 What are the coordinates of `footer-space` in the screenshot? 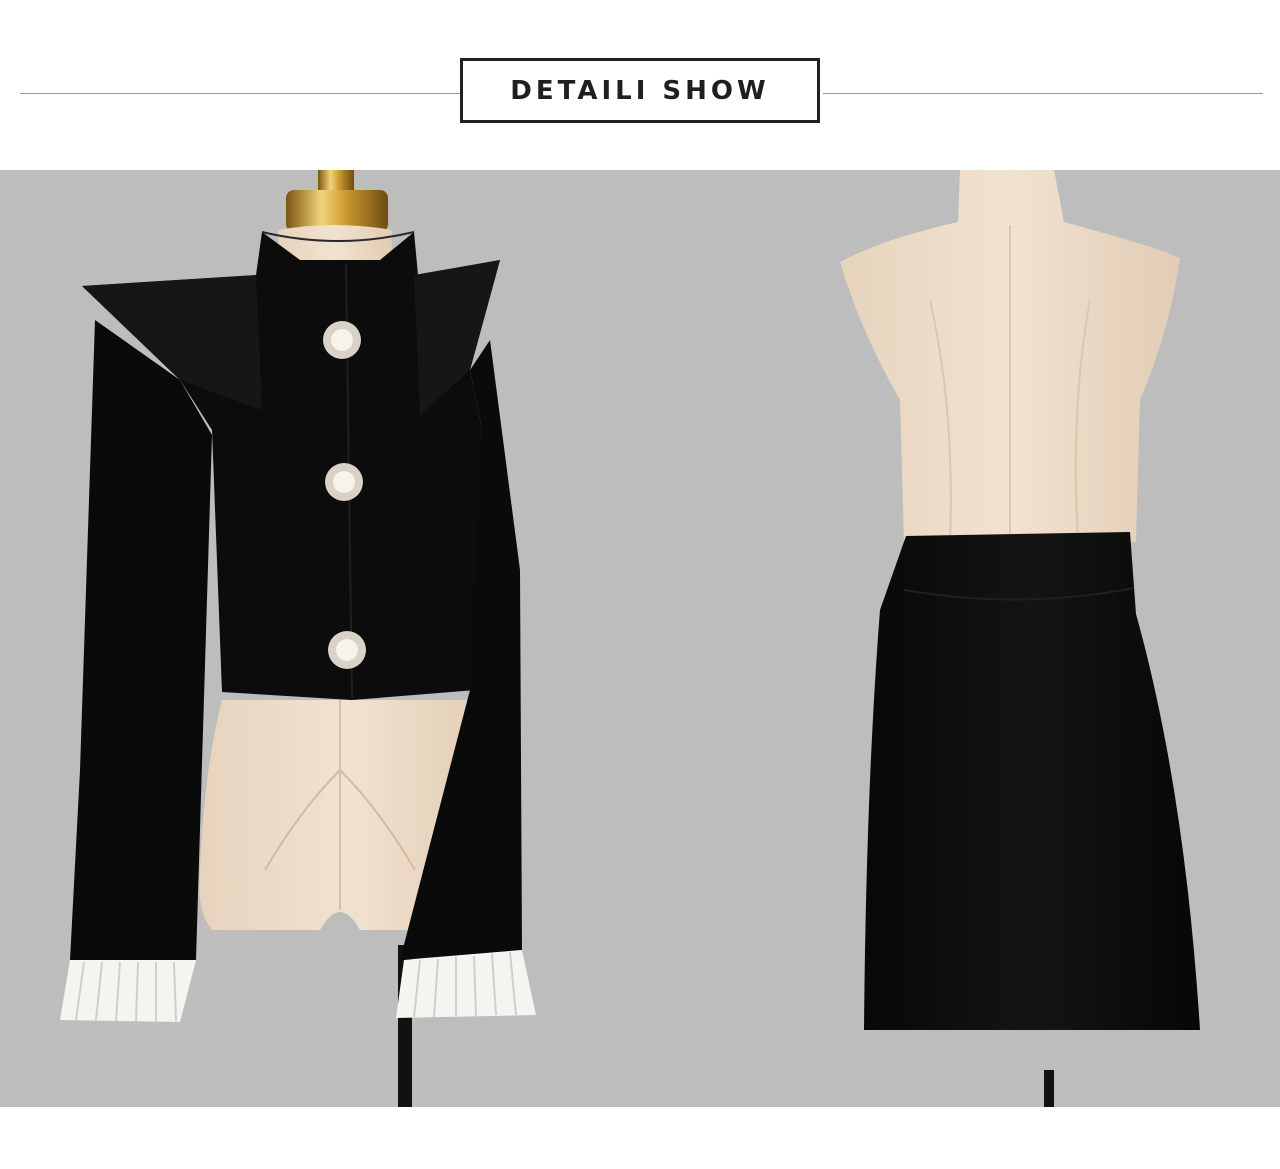 It's located at (640, 1138).